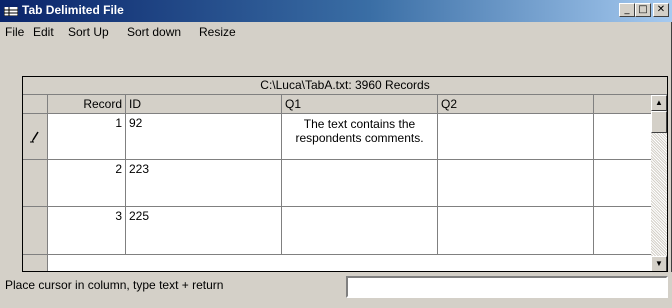  Describe the element at coordinates (35, 104) in the screenshot. I see `corner-header` at that location.